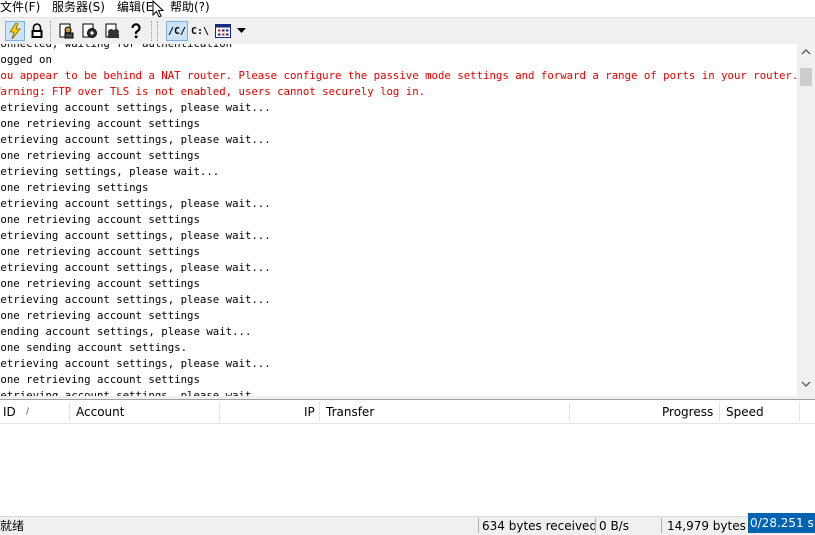 Image resolution: width=815 pixels, height=535 pixels. What do you see at coordinates (407, 9) in the screenshot?
I see `menu-bar: 文件(F) 服务器(S) 编辑(E 帮助(?)` at bounding box center [407, 9].